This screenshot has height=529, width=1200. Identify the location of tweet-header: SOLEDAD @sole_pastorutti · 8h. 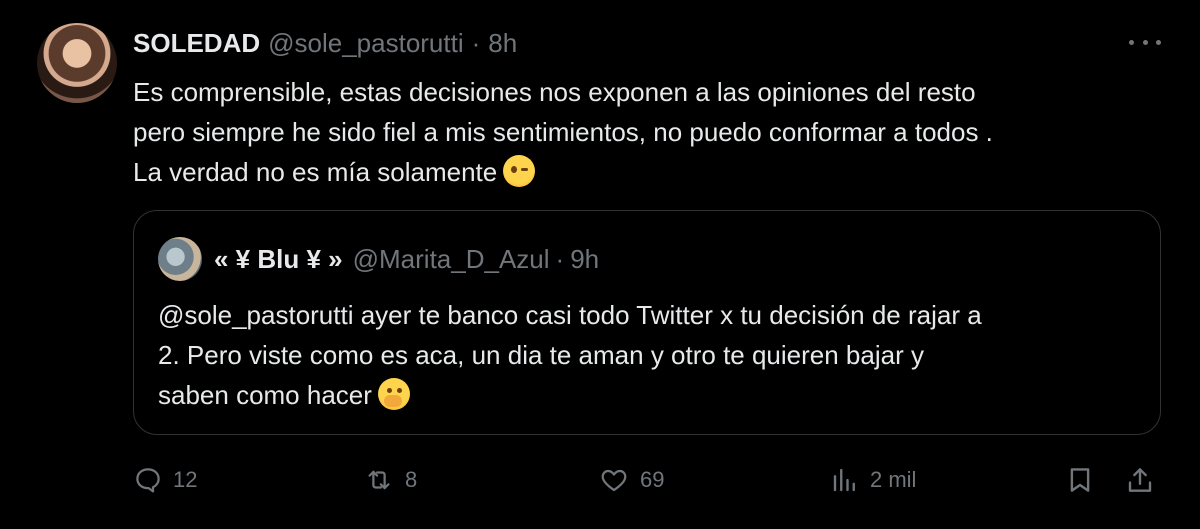
(325, 43).